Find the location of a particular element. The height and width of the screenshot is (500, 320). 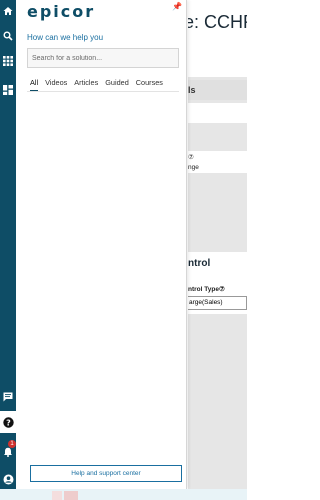

notification-count-badge: 1 is located at coordinates (12, 444).